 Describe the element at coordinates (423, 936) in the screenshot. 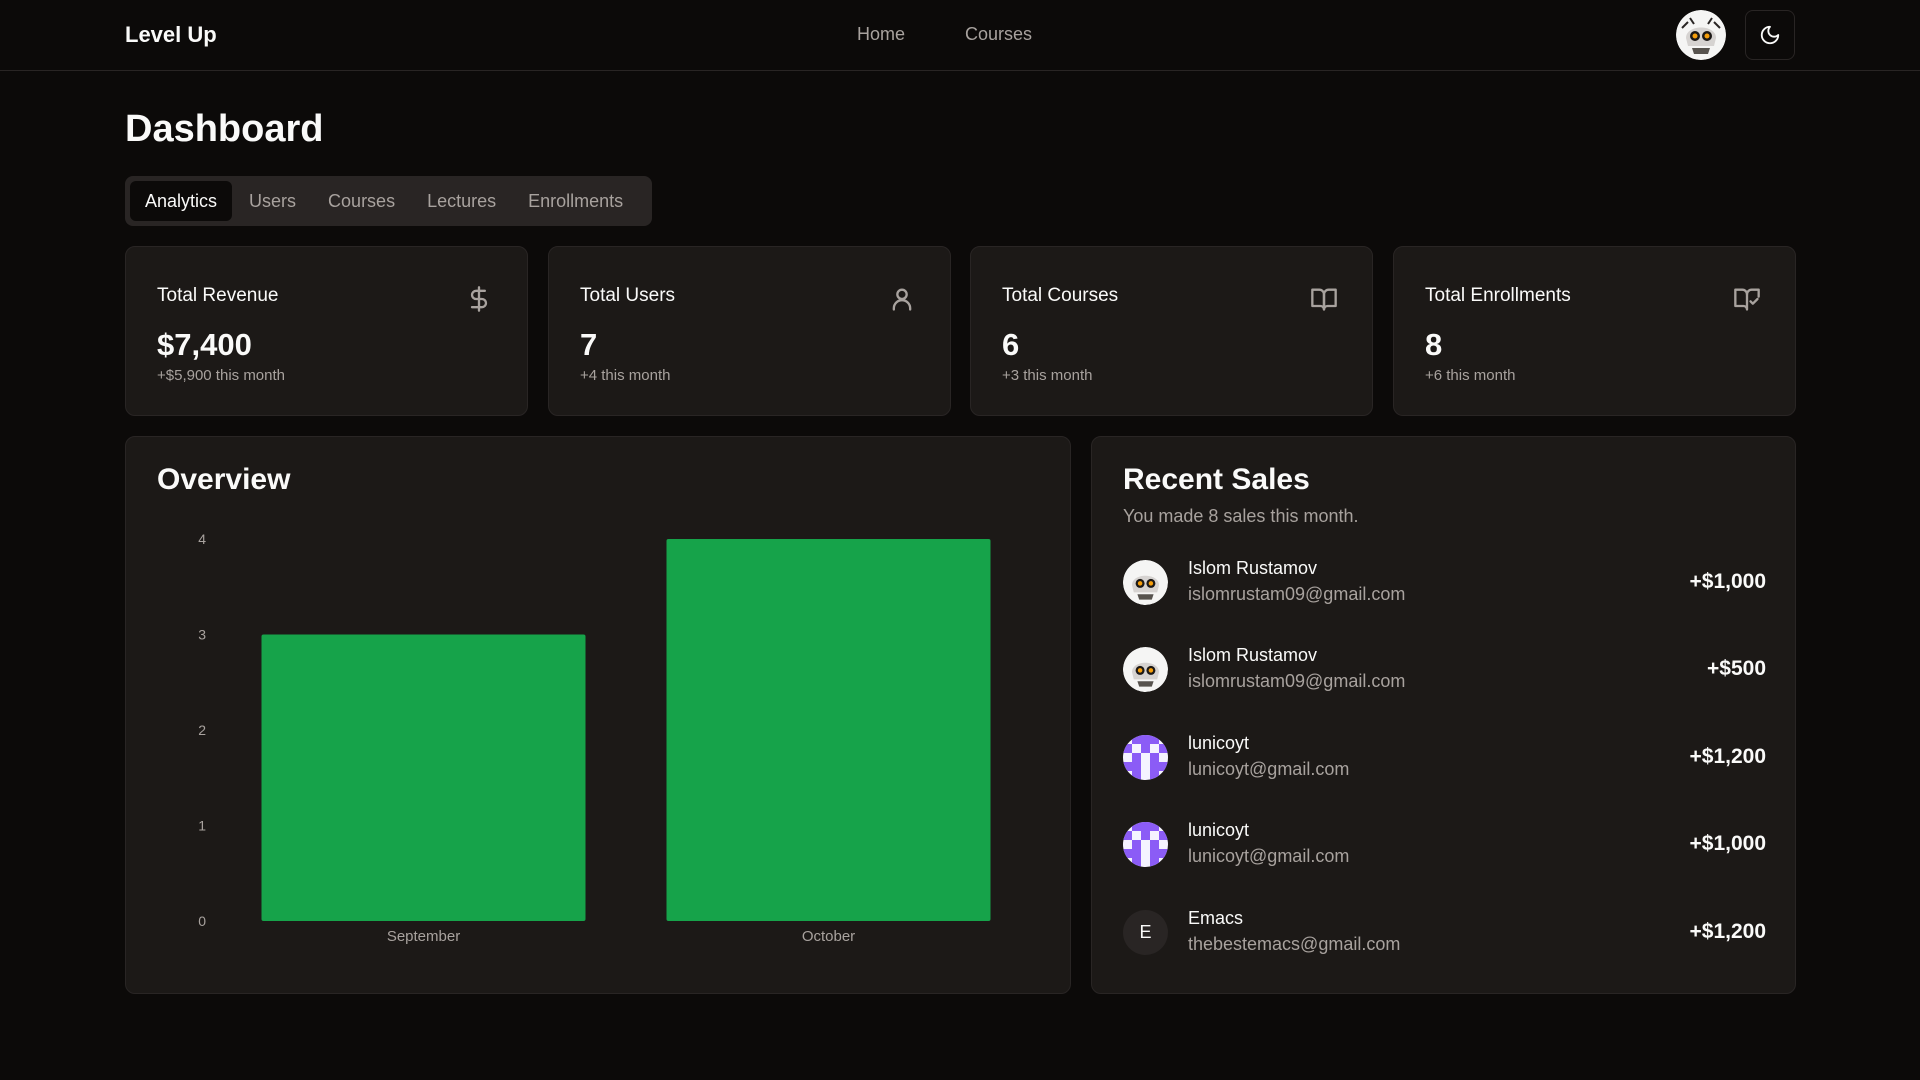

I see `x-tick-label: September` at that location.